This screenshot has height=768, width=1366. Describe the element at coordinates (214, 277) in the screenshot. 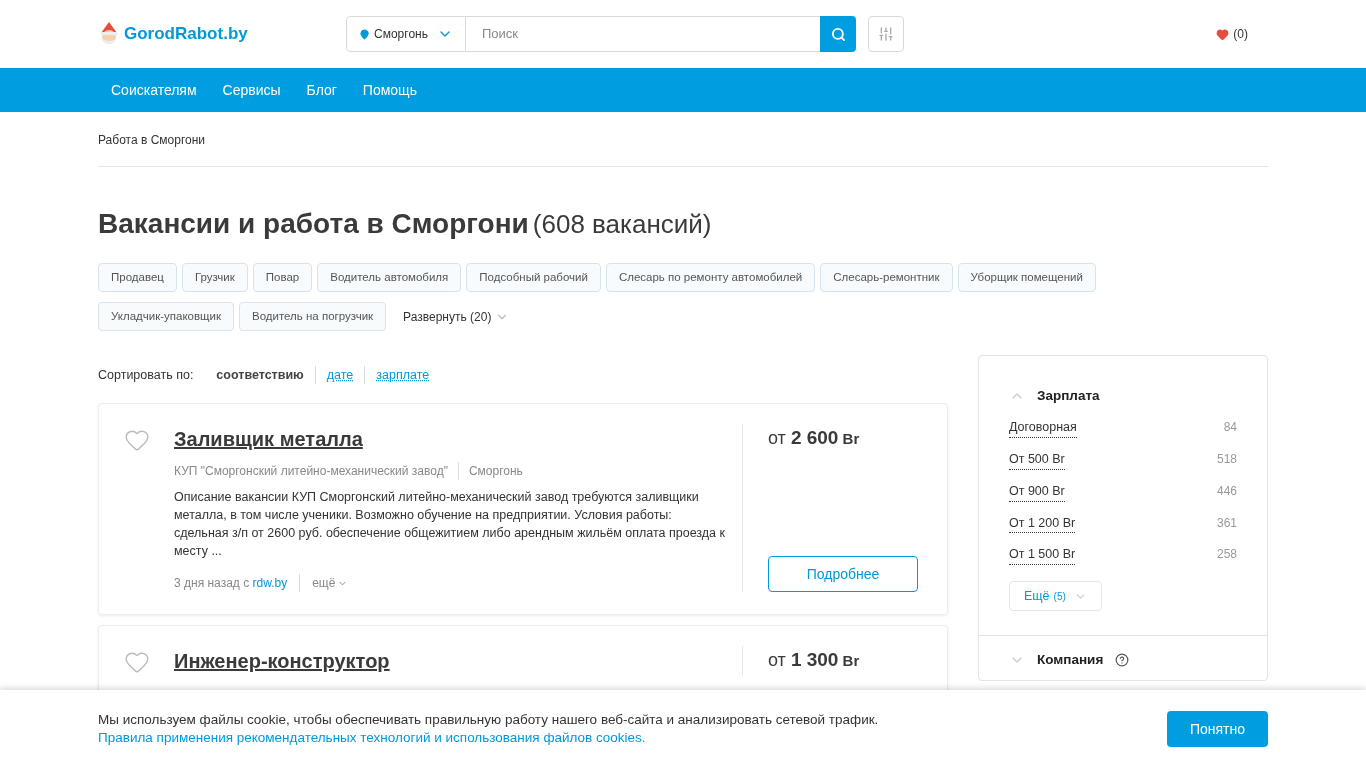

I see `tag-chip: Грузчик` at that location.